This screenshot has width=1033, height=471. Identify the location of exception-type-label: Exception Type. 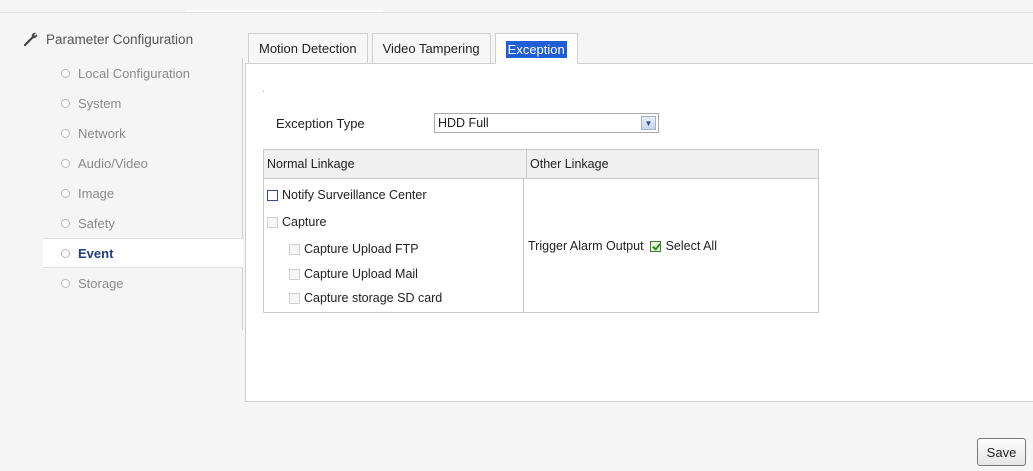
(320, 123).